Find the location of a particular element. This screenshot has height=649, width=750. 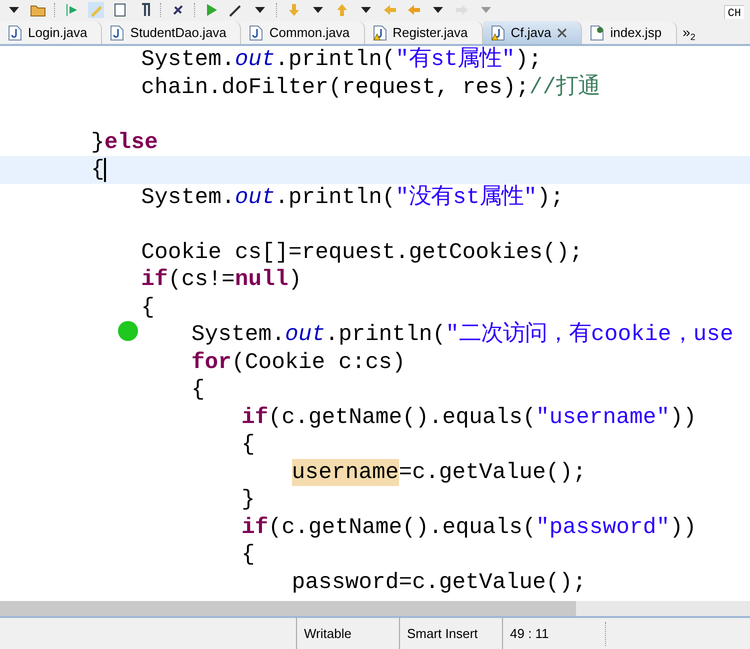

editor-tab: Register.java is located at coordinates (423, 32).